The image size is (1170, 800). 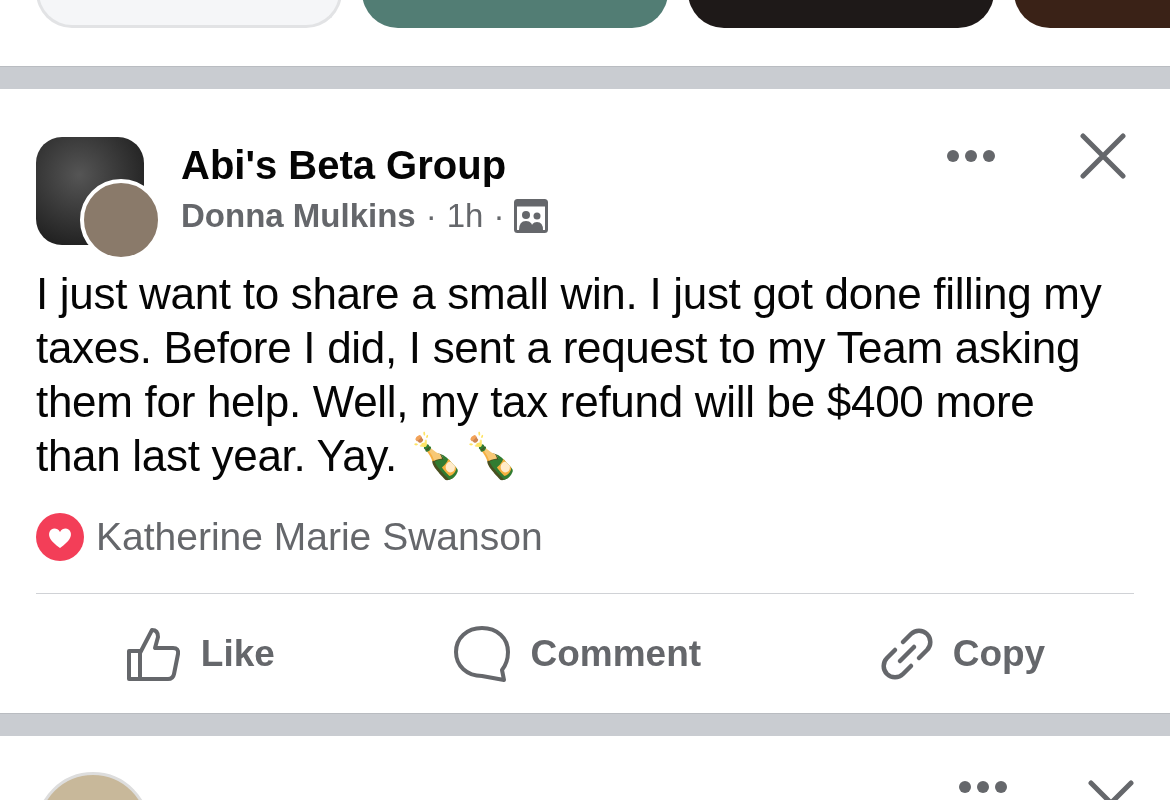 I want to click on author-name: Donna Mulkins, so click(x=298, y=216).